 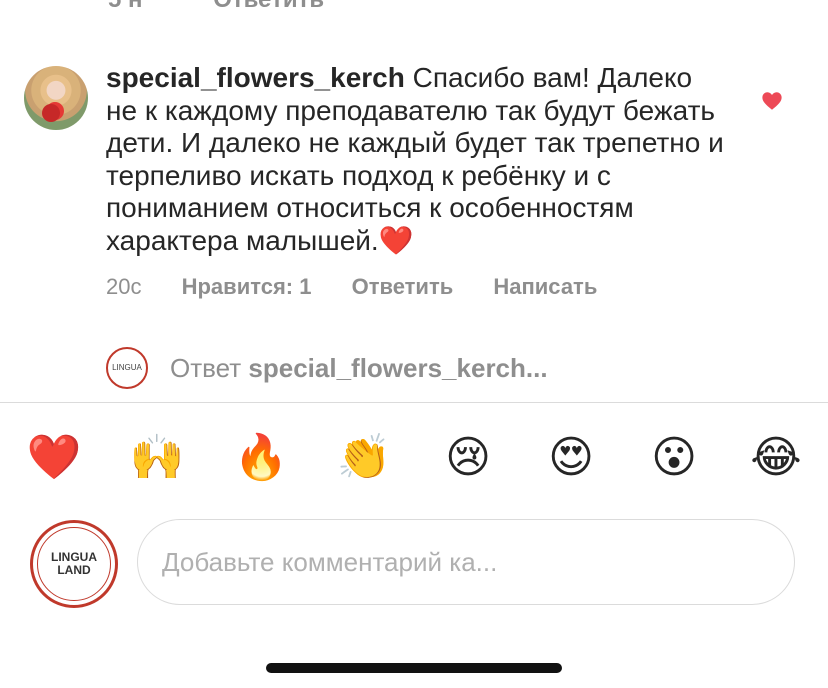 I want to click on logo-text-bottom: LAND, so click(x=74, y=570).